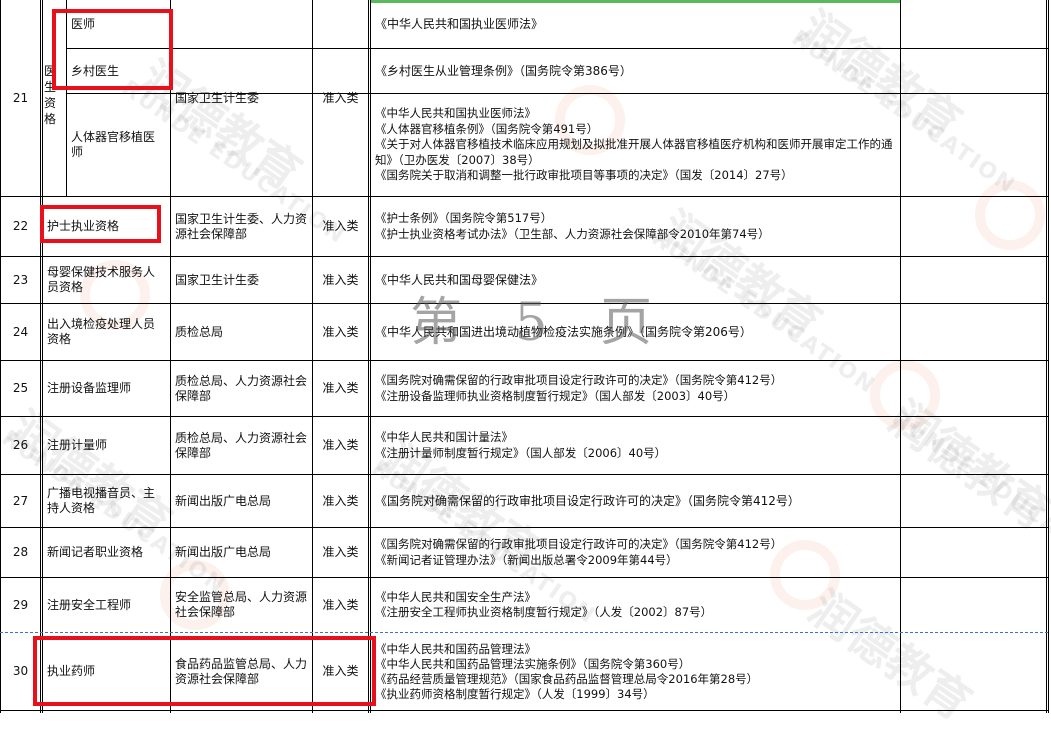 This screenshot has width=1051, height=733. What do you see at coordinates (241, 671) in the screenshot?
I see `department-cell: 食品药品监管总局、人力资源社会保障部` at bounding box center [241, 671].